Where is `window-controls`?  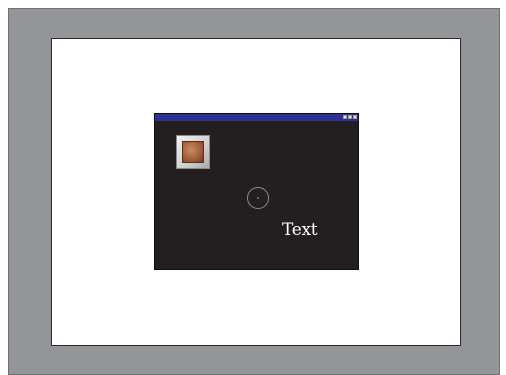
window-controls is located at coordinates (350, 117).